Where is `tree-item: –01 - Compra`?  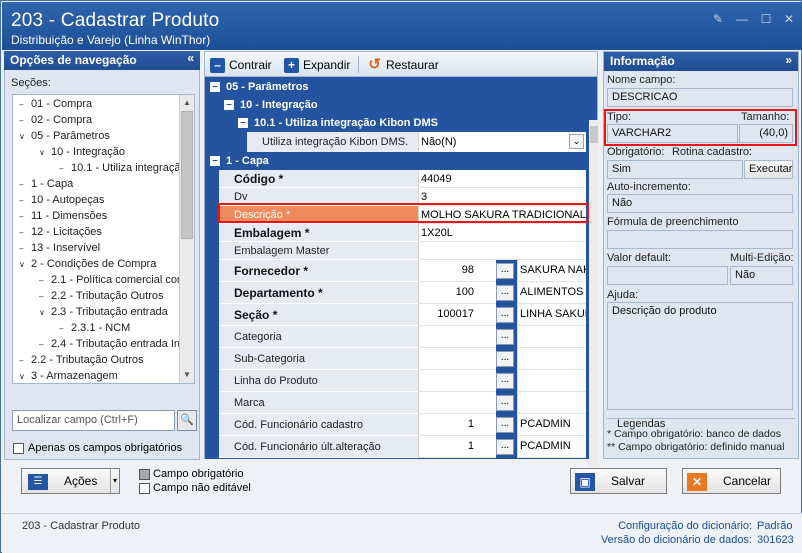
tree-item: –01 - Compra is located at coordinates (55, 104).